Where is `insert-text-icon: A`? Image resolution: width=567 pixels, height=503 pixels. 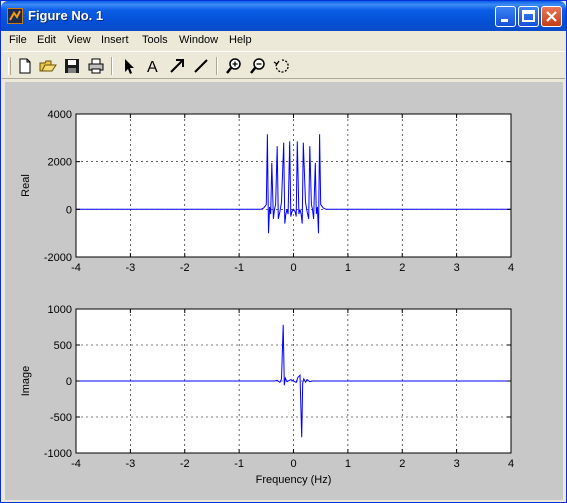
insert-text-icon: A is located at coordinates (153, 66).